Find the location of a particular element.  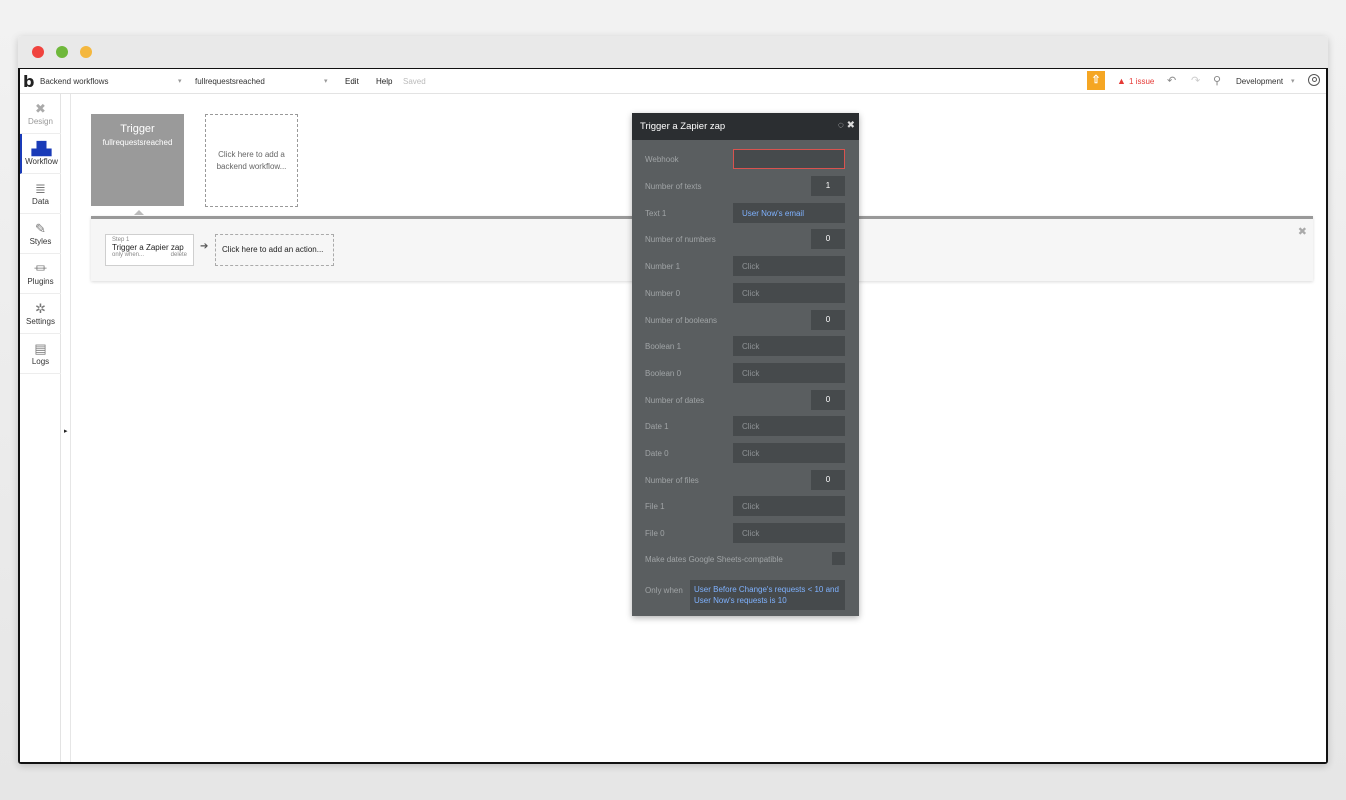

sidebar-item-design: ✖ Design is located at coordinates (40, 114).